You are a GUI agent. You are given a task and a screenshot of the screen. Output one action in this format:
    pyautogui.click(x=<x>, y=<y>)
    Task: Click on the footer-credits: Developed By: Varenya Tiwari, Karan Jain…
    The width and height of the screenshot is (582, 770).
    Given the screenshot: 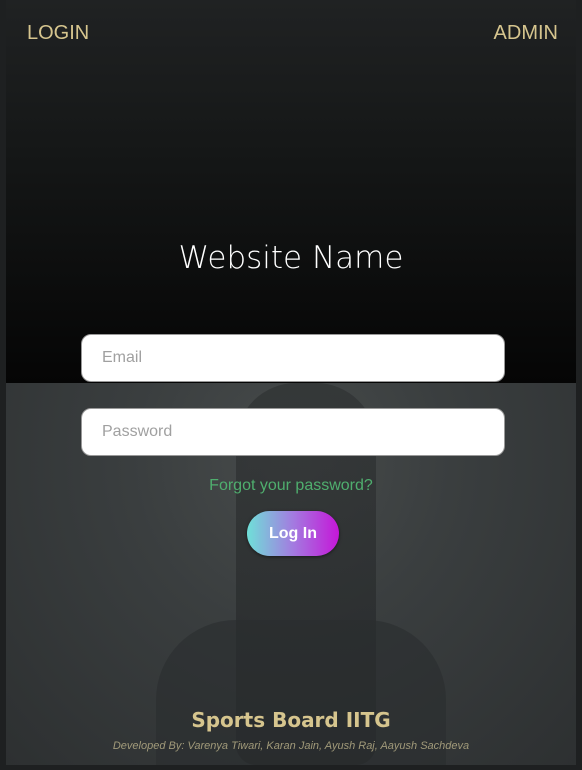 What is the action you would take?
    pyautogui.click(x=291, y=746)
    